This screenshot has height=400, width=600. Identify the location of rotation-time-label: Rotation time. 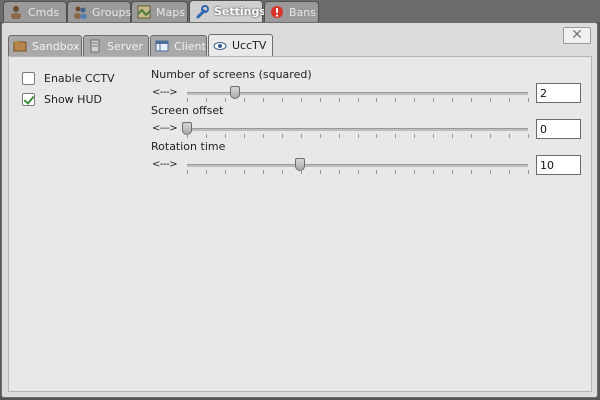
(188, 146).